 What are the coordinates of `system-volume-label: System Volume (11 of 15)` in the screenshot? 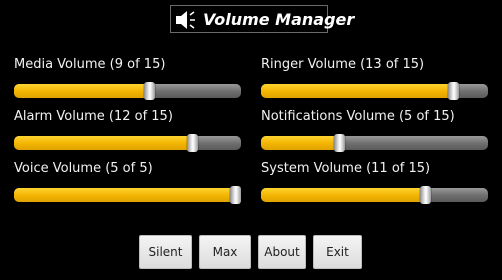 It's located at (346, 168).